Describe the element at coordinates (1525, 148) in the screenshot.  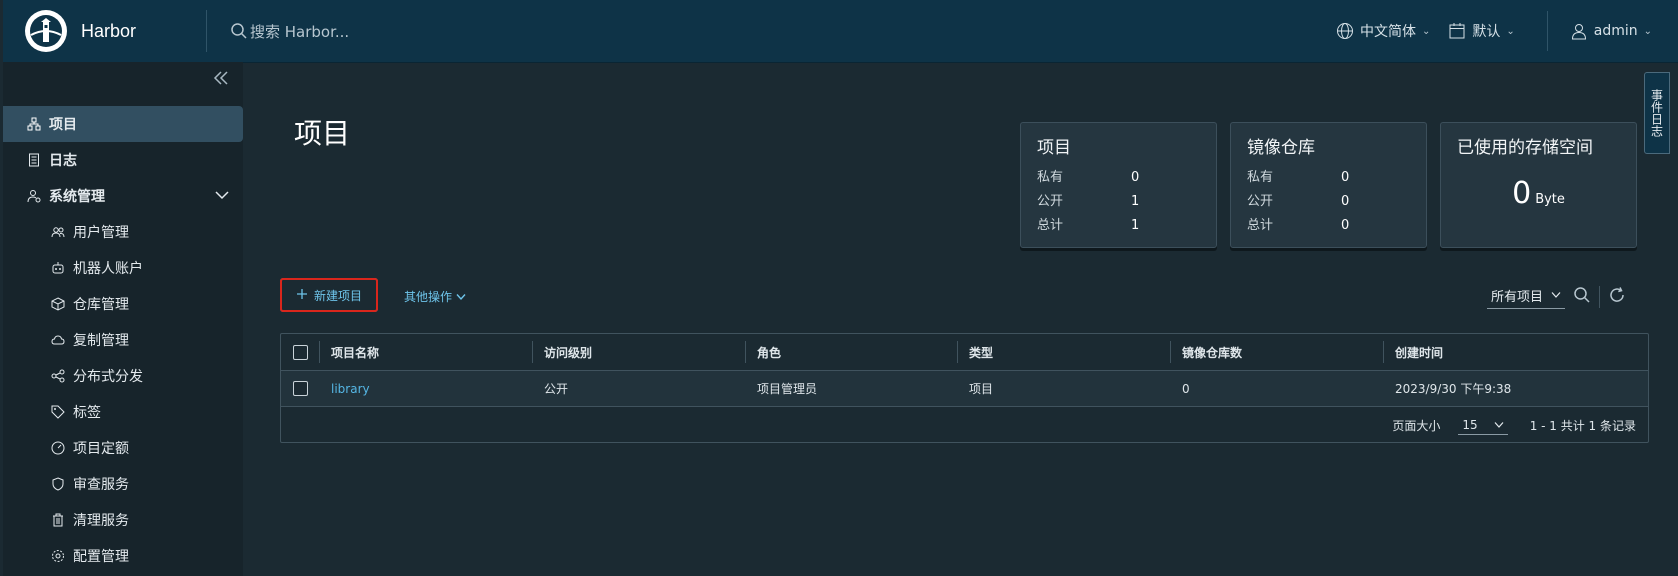
I see `card-title: 已使用的存储空间` at that location.